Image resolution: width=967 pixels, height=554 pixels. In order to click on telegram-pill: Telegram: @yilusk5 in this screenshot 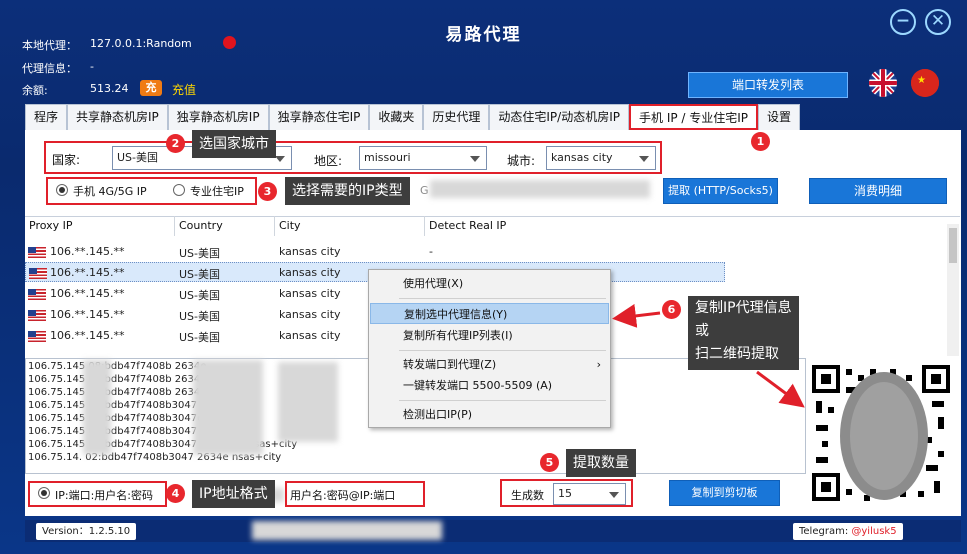, I will do `click(848, 531)`.